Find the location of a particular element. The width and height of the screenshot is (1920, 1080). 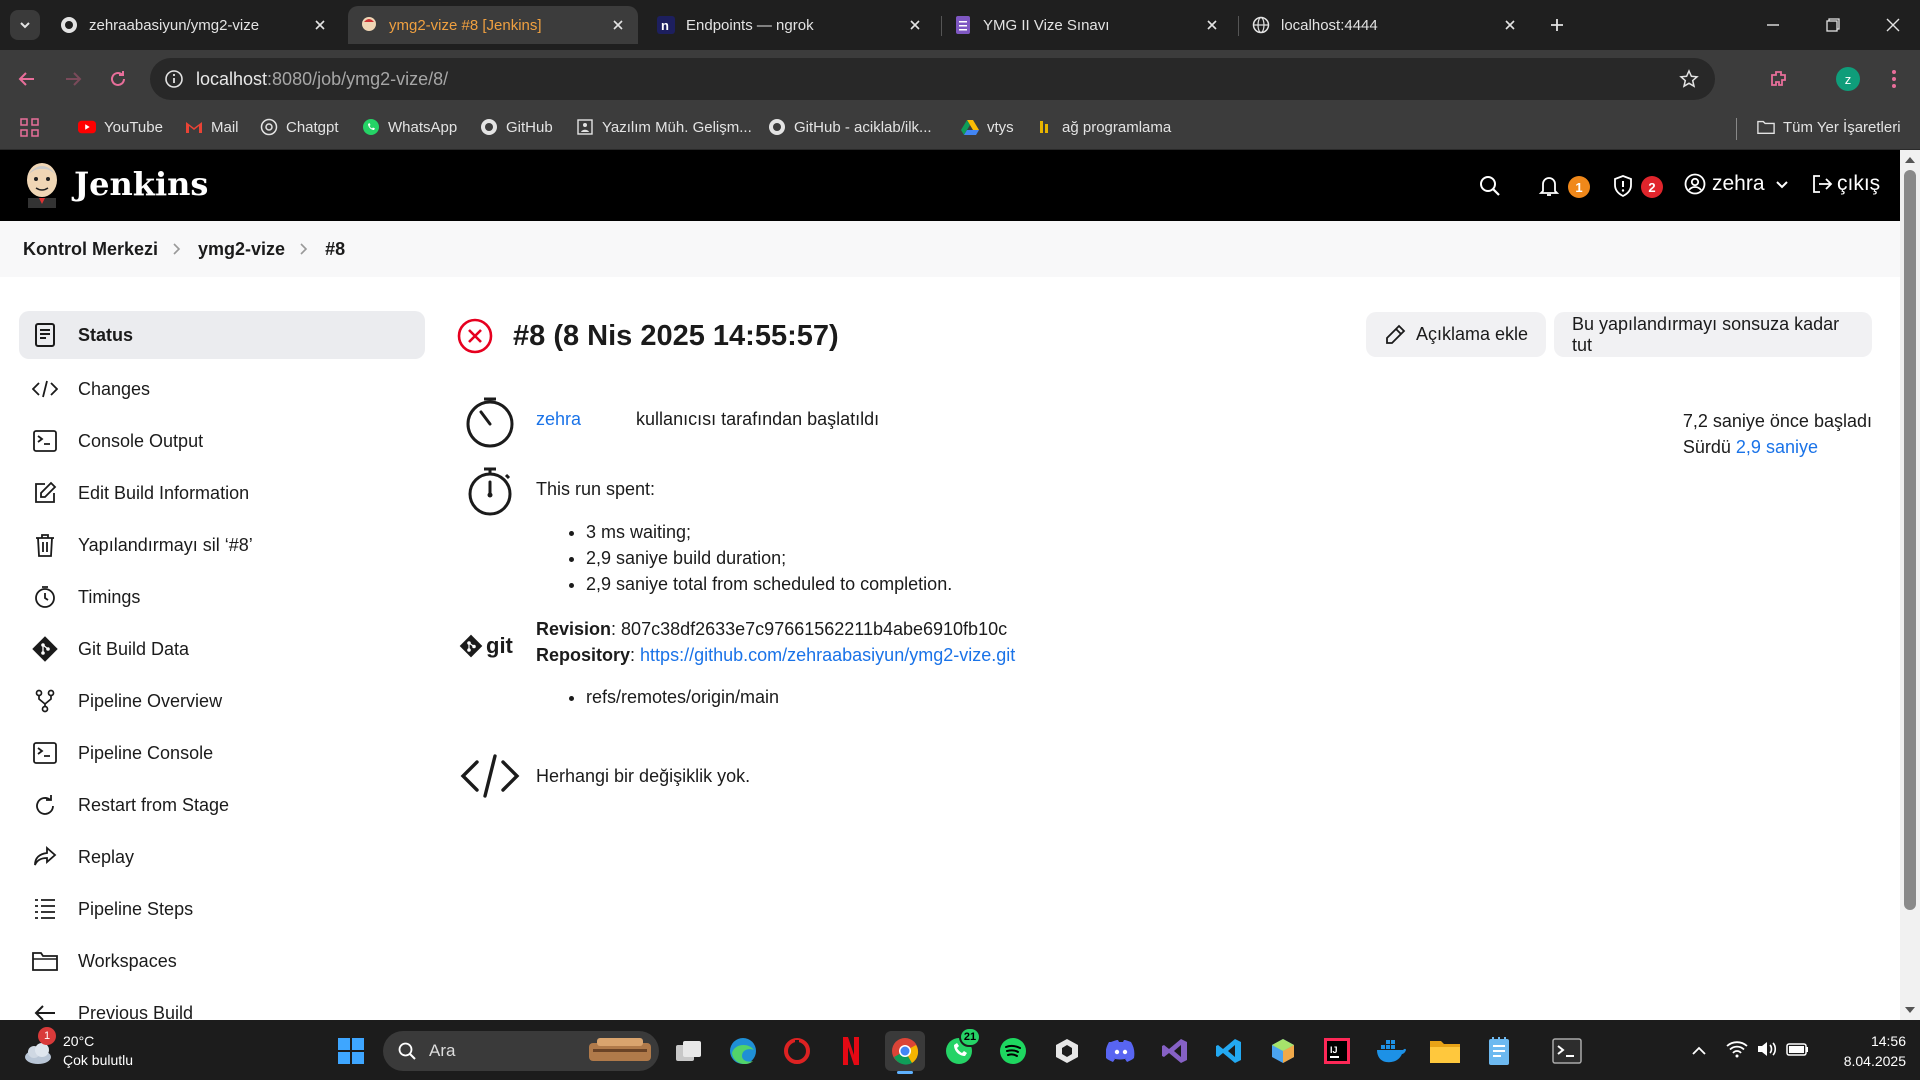

taskbar-search: Ara is located at coordinates (521, 1051).